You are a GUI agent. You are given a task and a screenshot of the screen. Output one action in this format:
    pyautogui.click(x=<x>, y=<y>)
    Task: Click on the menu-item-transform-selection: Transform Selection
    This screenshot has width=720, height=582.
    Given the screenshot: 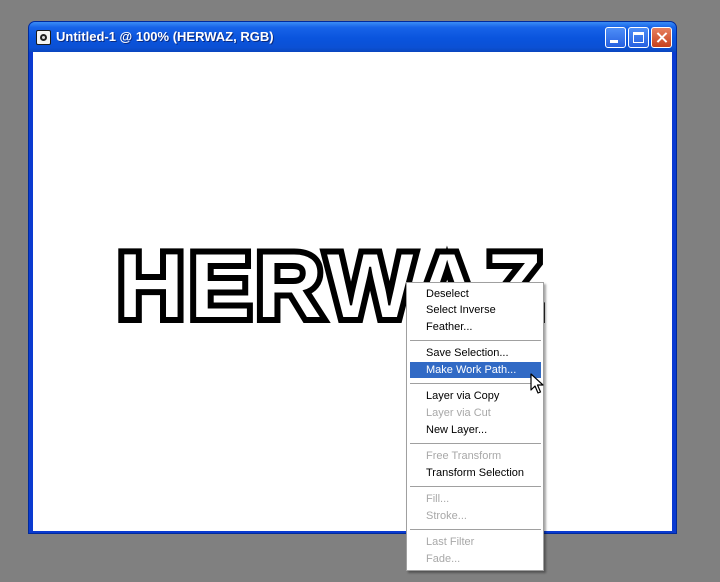 What is the action you would take?
    pyautogui.click(x=475, y=473)
    